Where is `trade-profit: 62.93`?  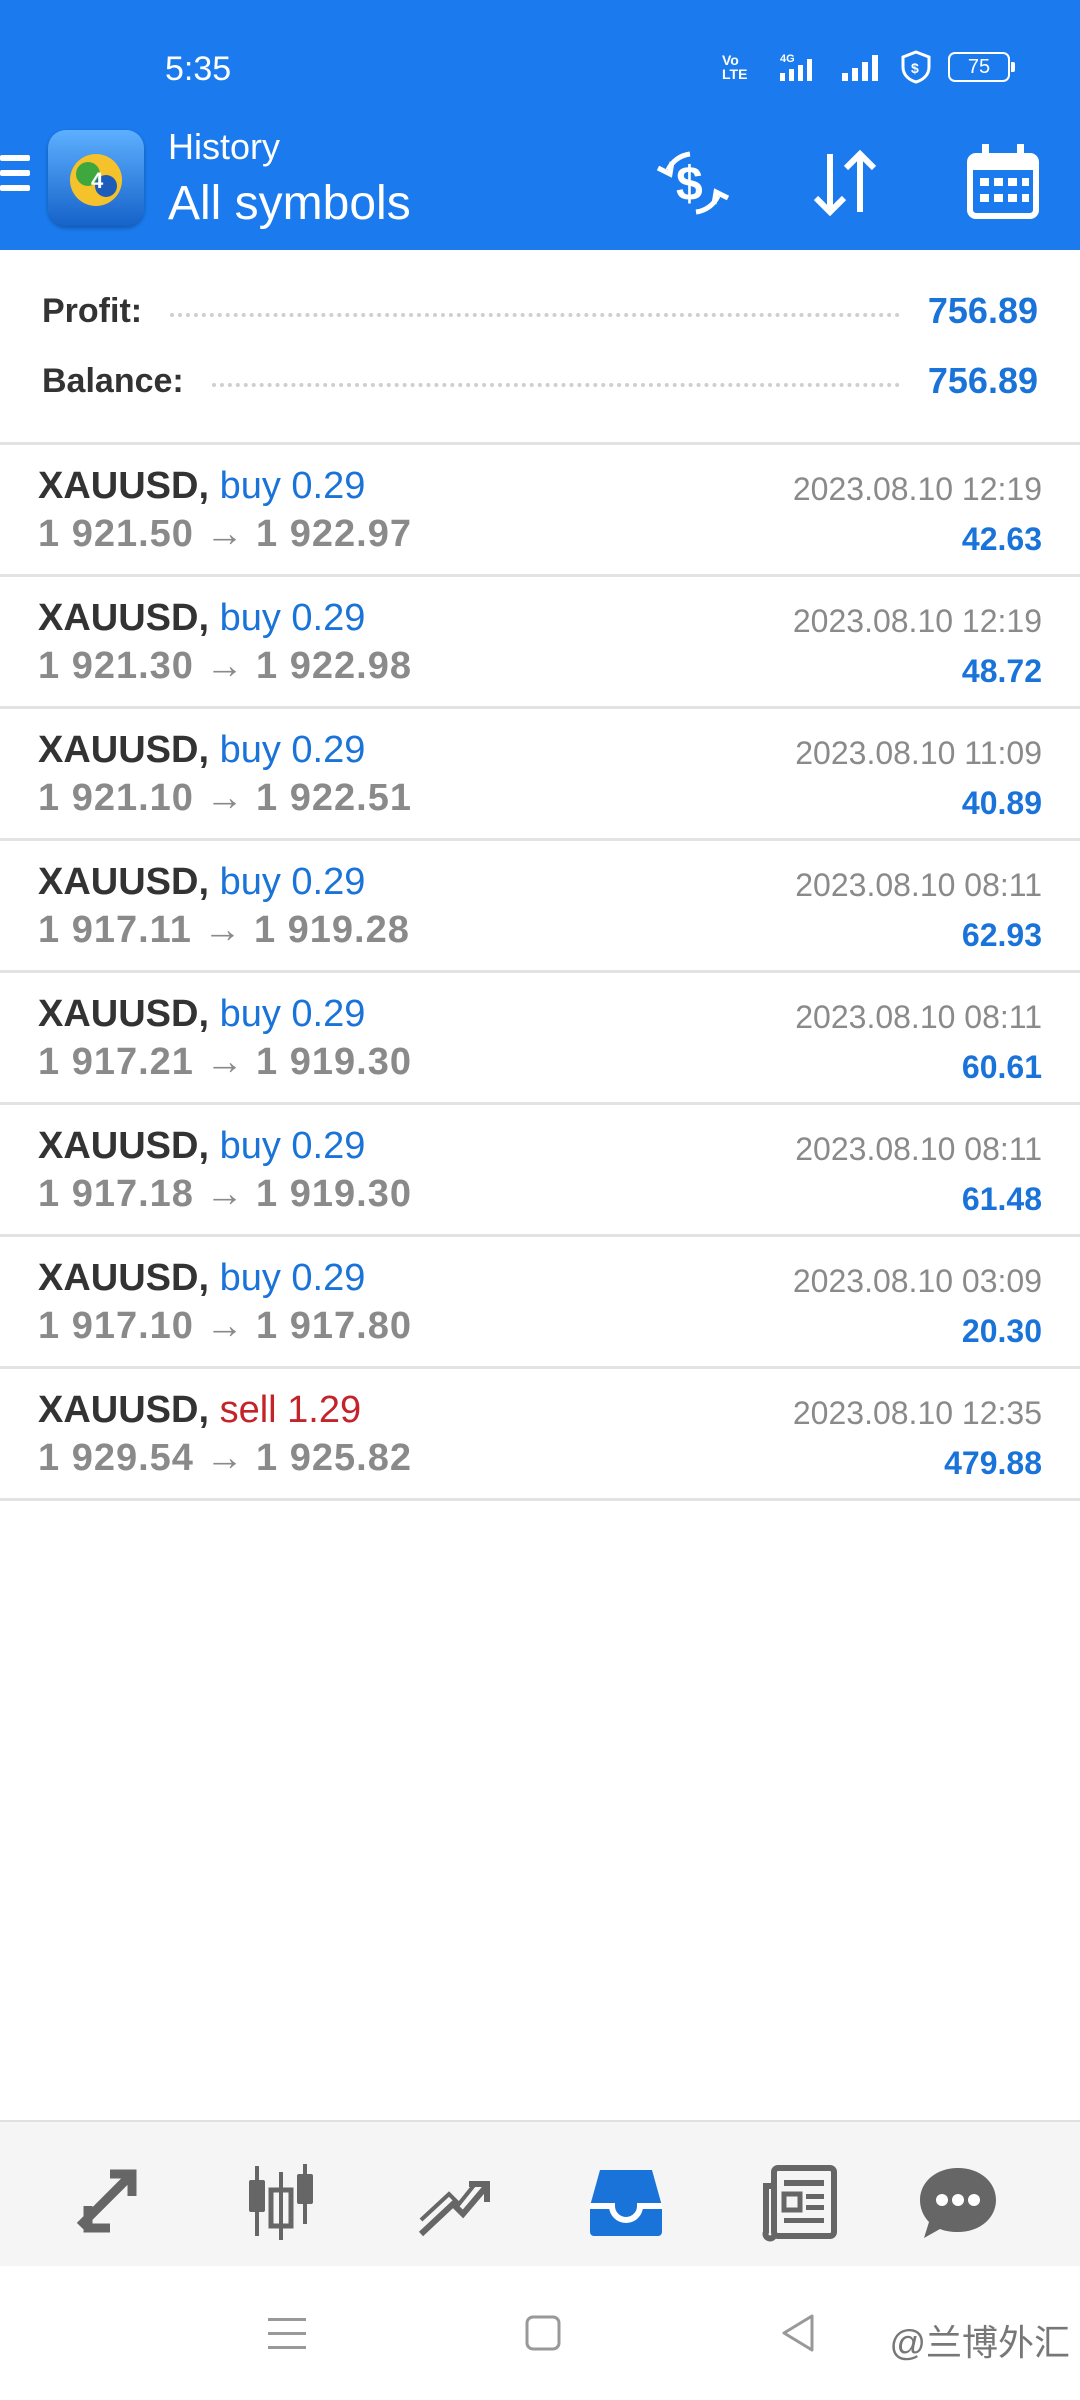 trade-profit: 62.93 is located at coordinates (1001, 935).